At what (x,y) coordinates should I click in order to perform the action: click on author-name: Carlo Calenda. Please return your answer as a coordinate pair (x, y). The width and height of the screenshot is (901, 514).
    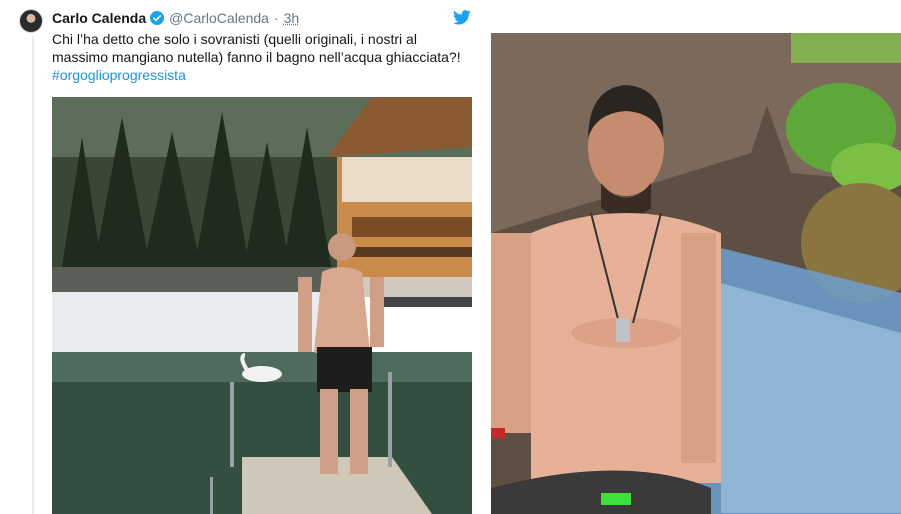
    Looking at the image, I should click on (99, 18).